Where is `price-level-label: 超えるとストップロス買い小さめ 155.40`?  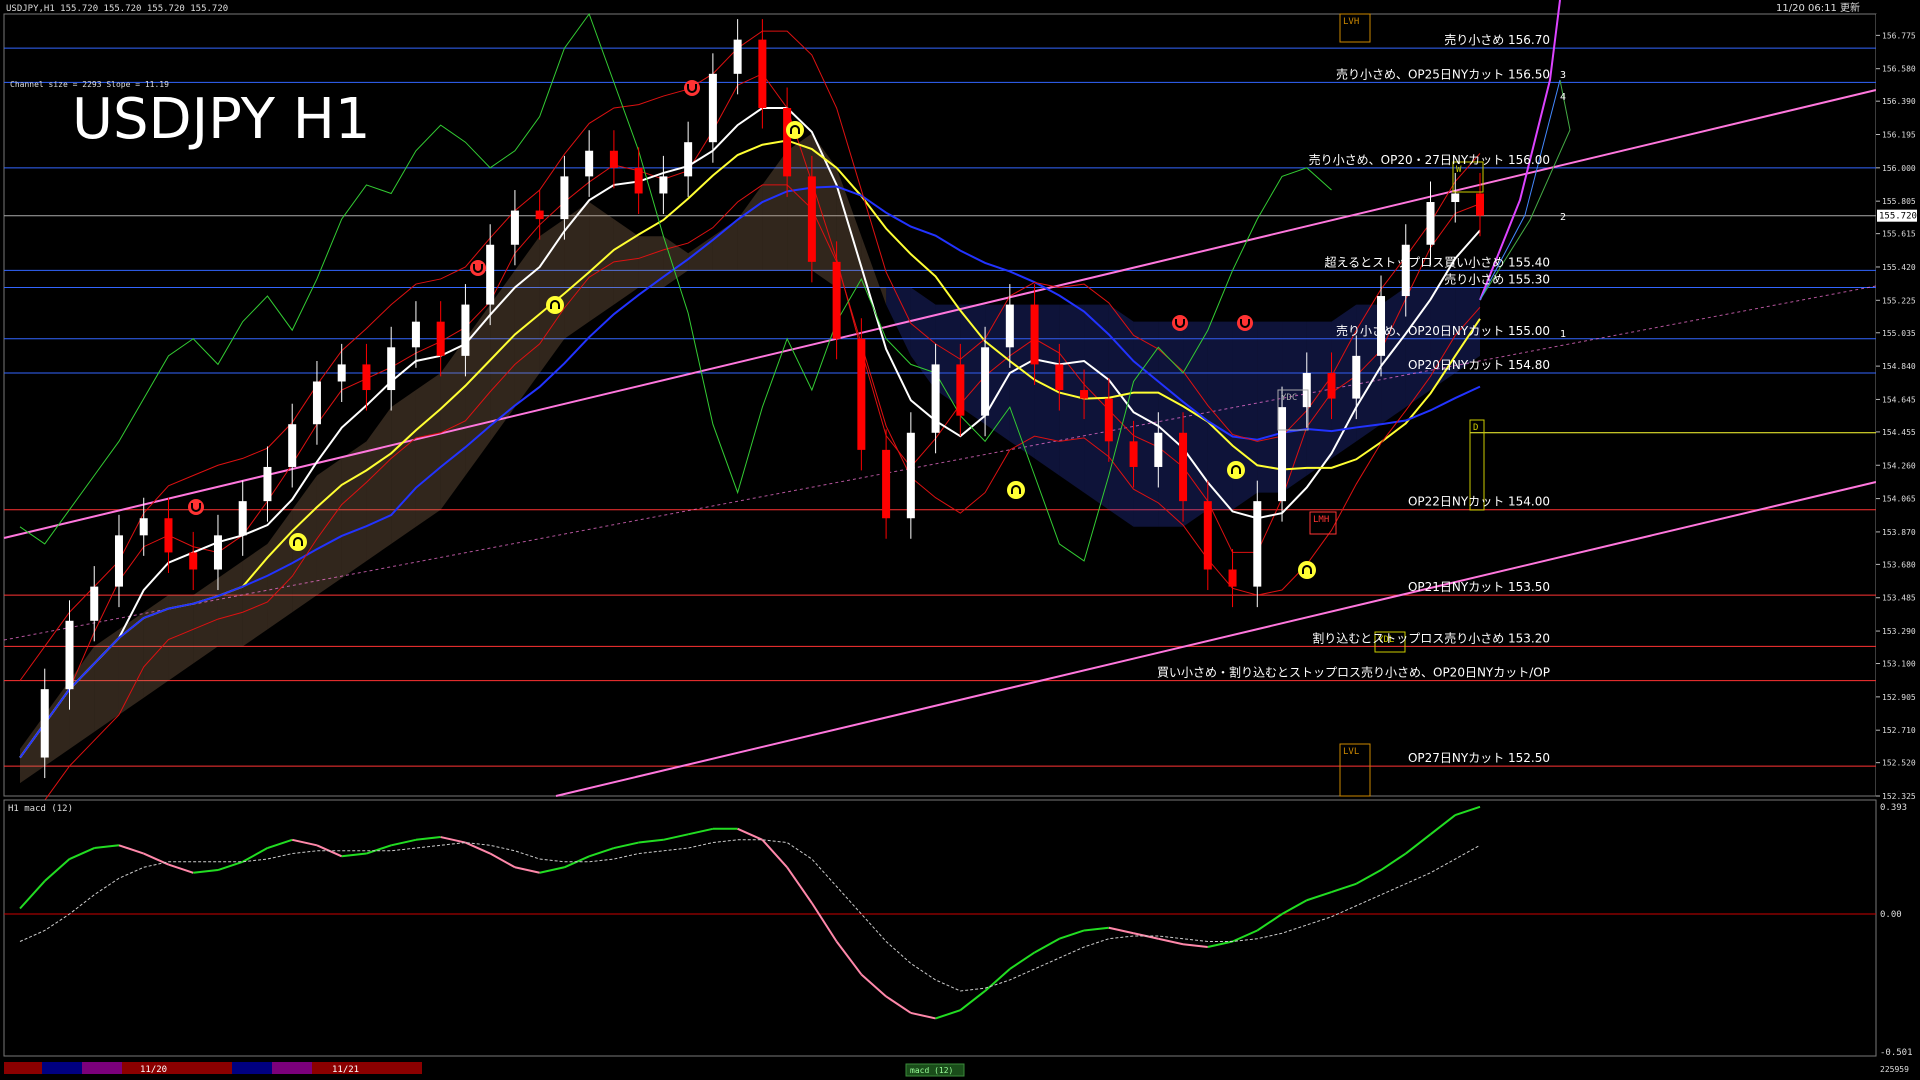 price-level-label: 超えるとストップロス買い小さめ 155.40 is located at coordinates (1437, 261).